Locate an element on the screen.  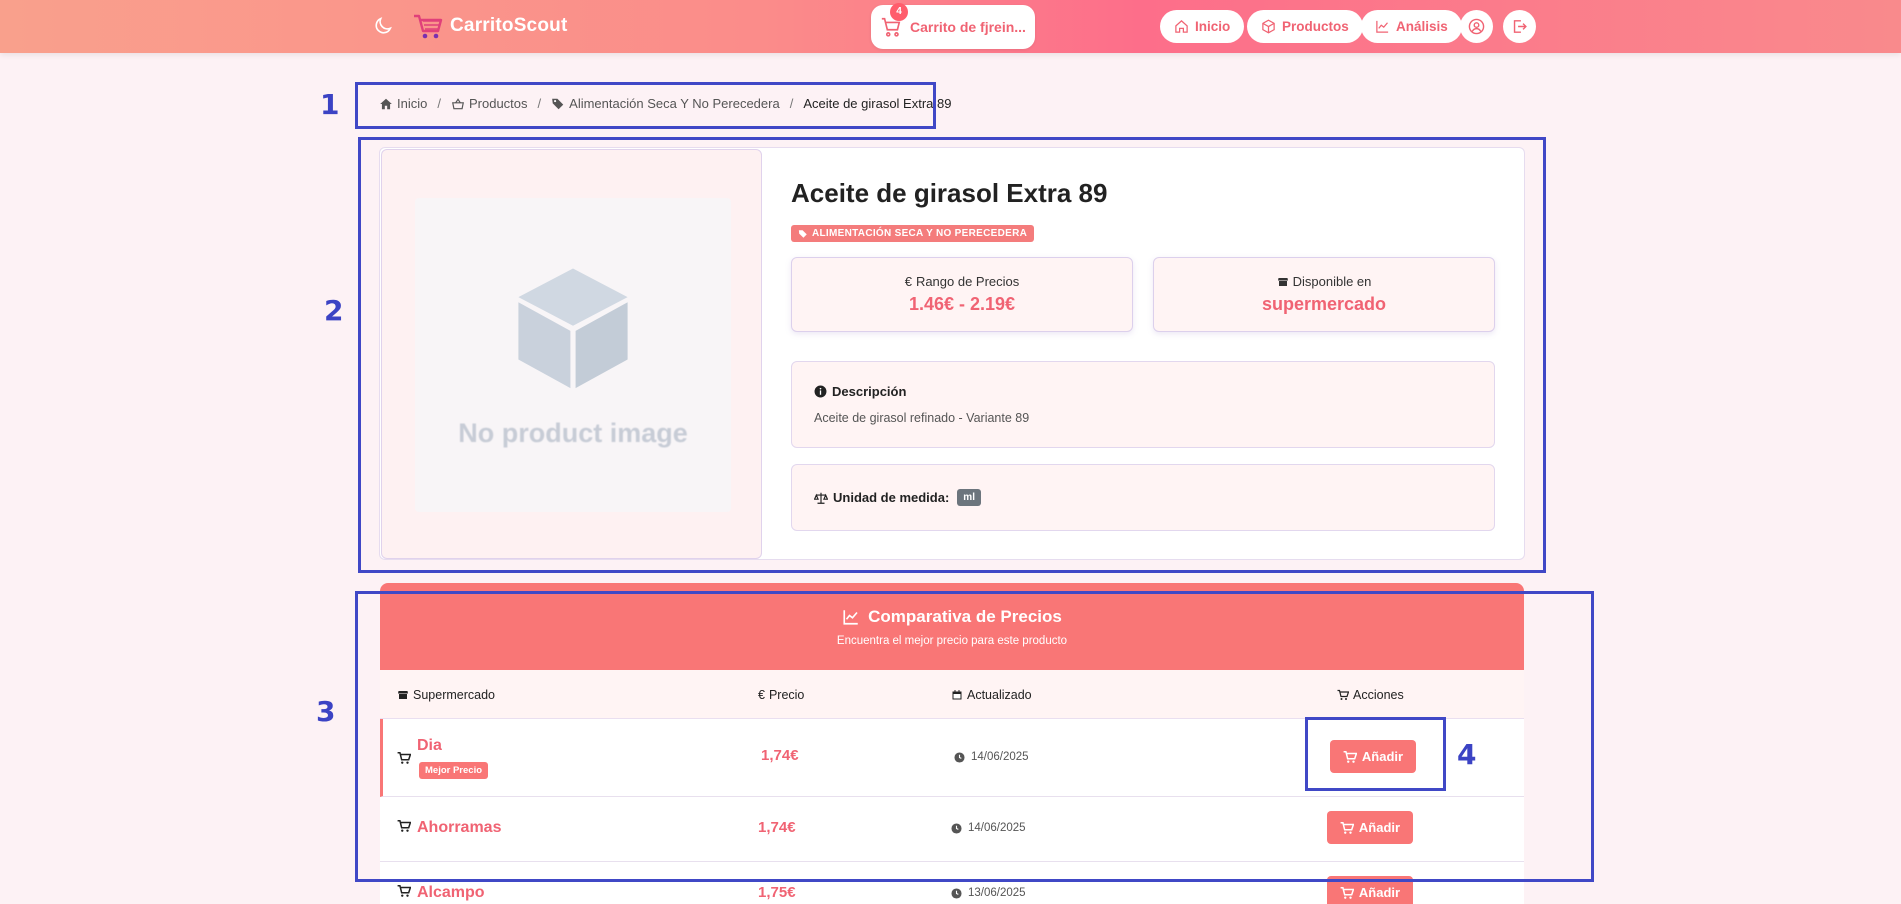
logout-icon is located at coordinates (1520, 26).